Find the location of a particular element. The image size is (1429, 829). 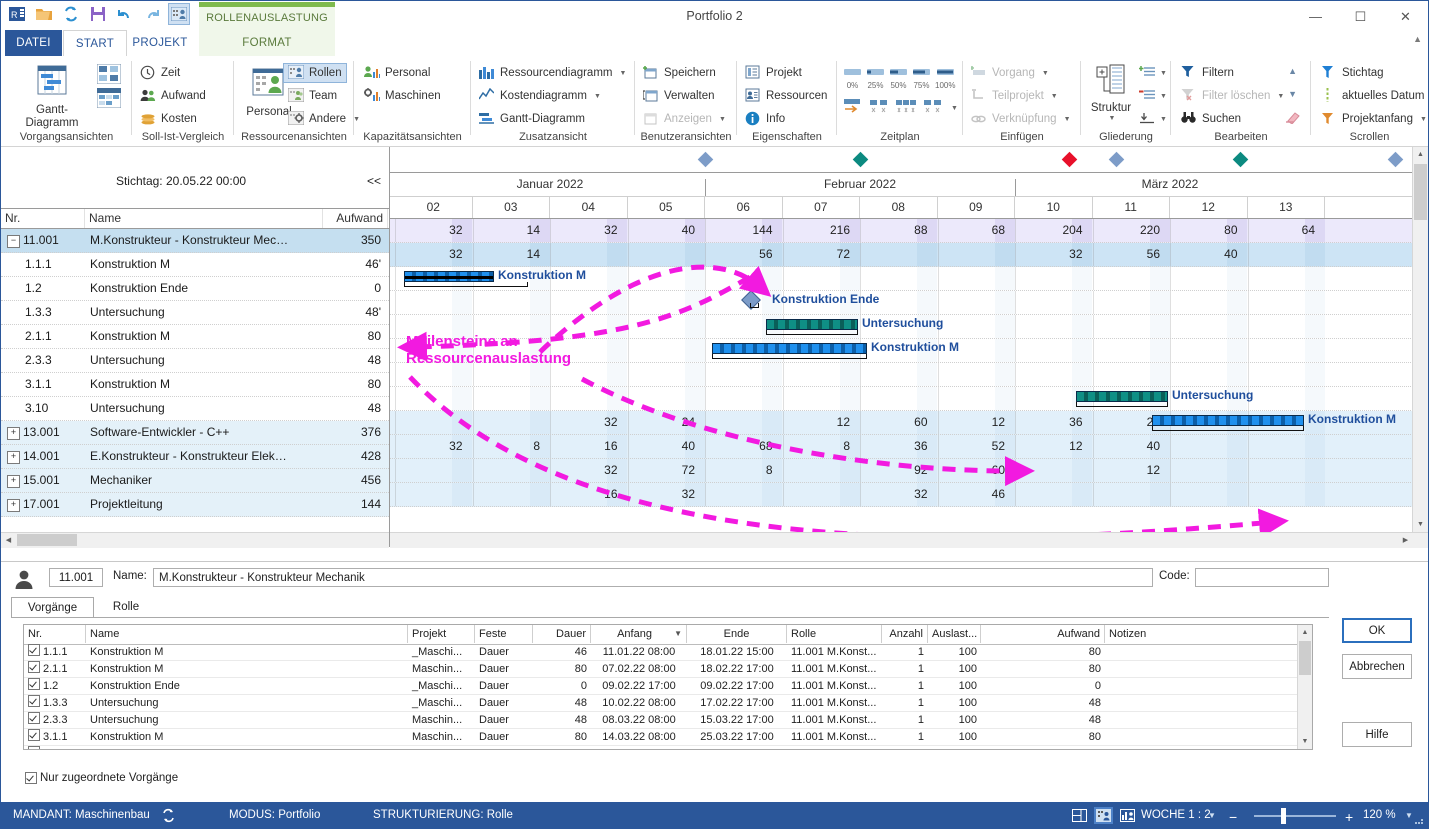

zoom-in-button: + is located at coordinates (1349, 817).